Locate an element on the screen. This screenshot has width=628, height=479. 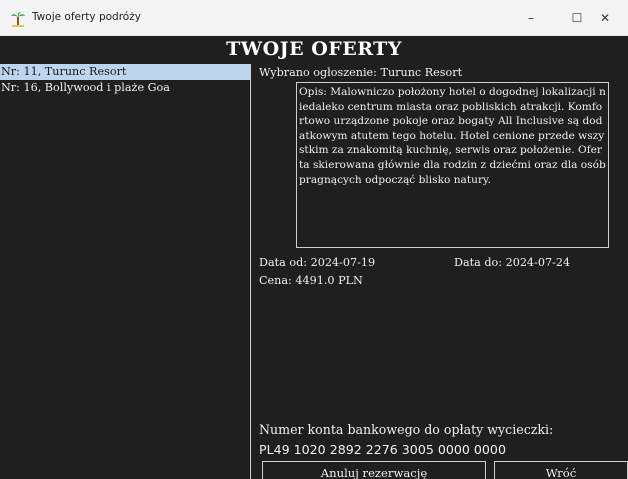
account-number: PL49 1020 2892 2276 3005 0000 0000 is located at coordinates (382, 449).